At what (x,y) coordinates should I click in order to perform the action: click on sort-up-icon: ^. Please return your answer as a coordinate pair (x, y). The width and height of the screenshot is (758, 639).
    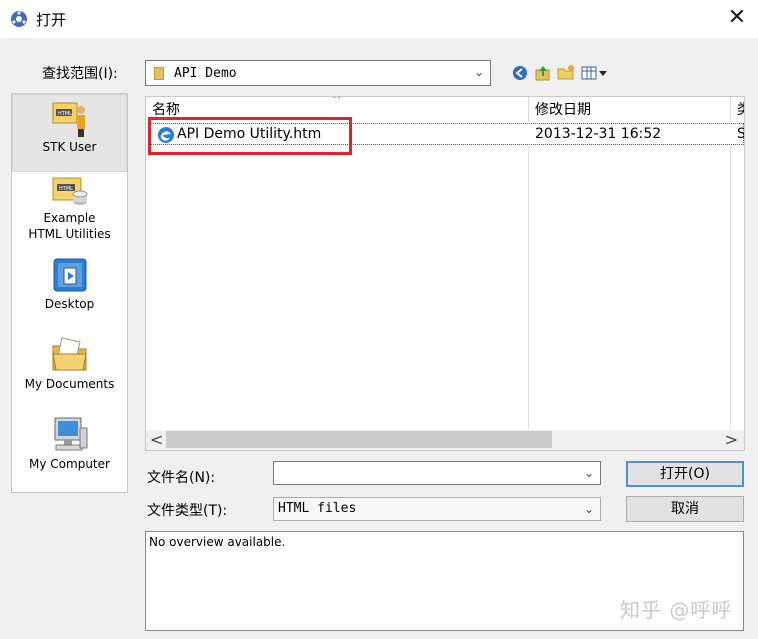
    Looking at the image, I should click on (337, 101).